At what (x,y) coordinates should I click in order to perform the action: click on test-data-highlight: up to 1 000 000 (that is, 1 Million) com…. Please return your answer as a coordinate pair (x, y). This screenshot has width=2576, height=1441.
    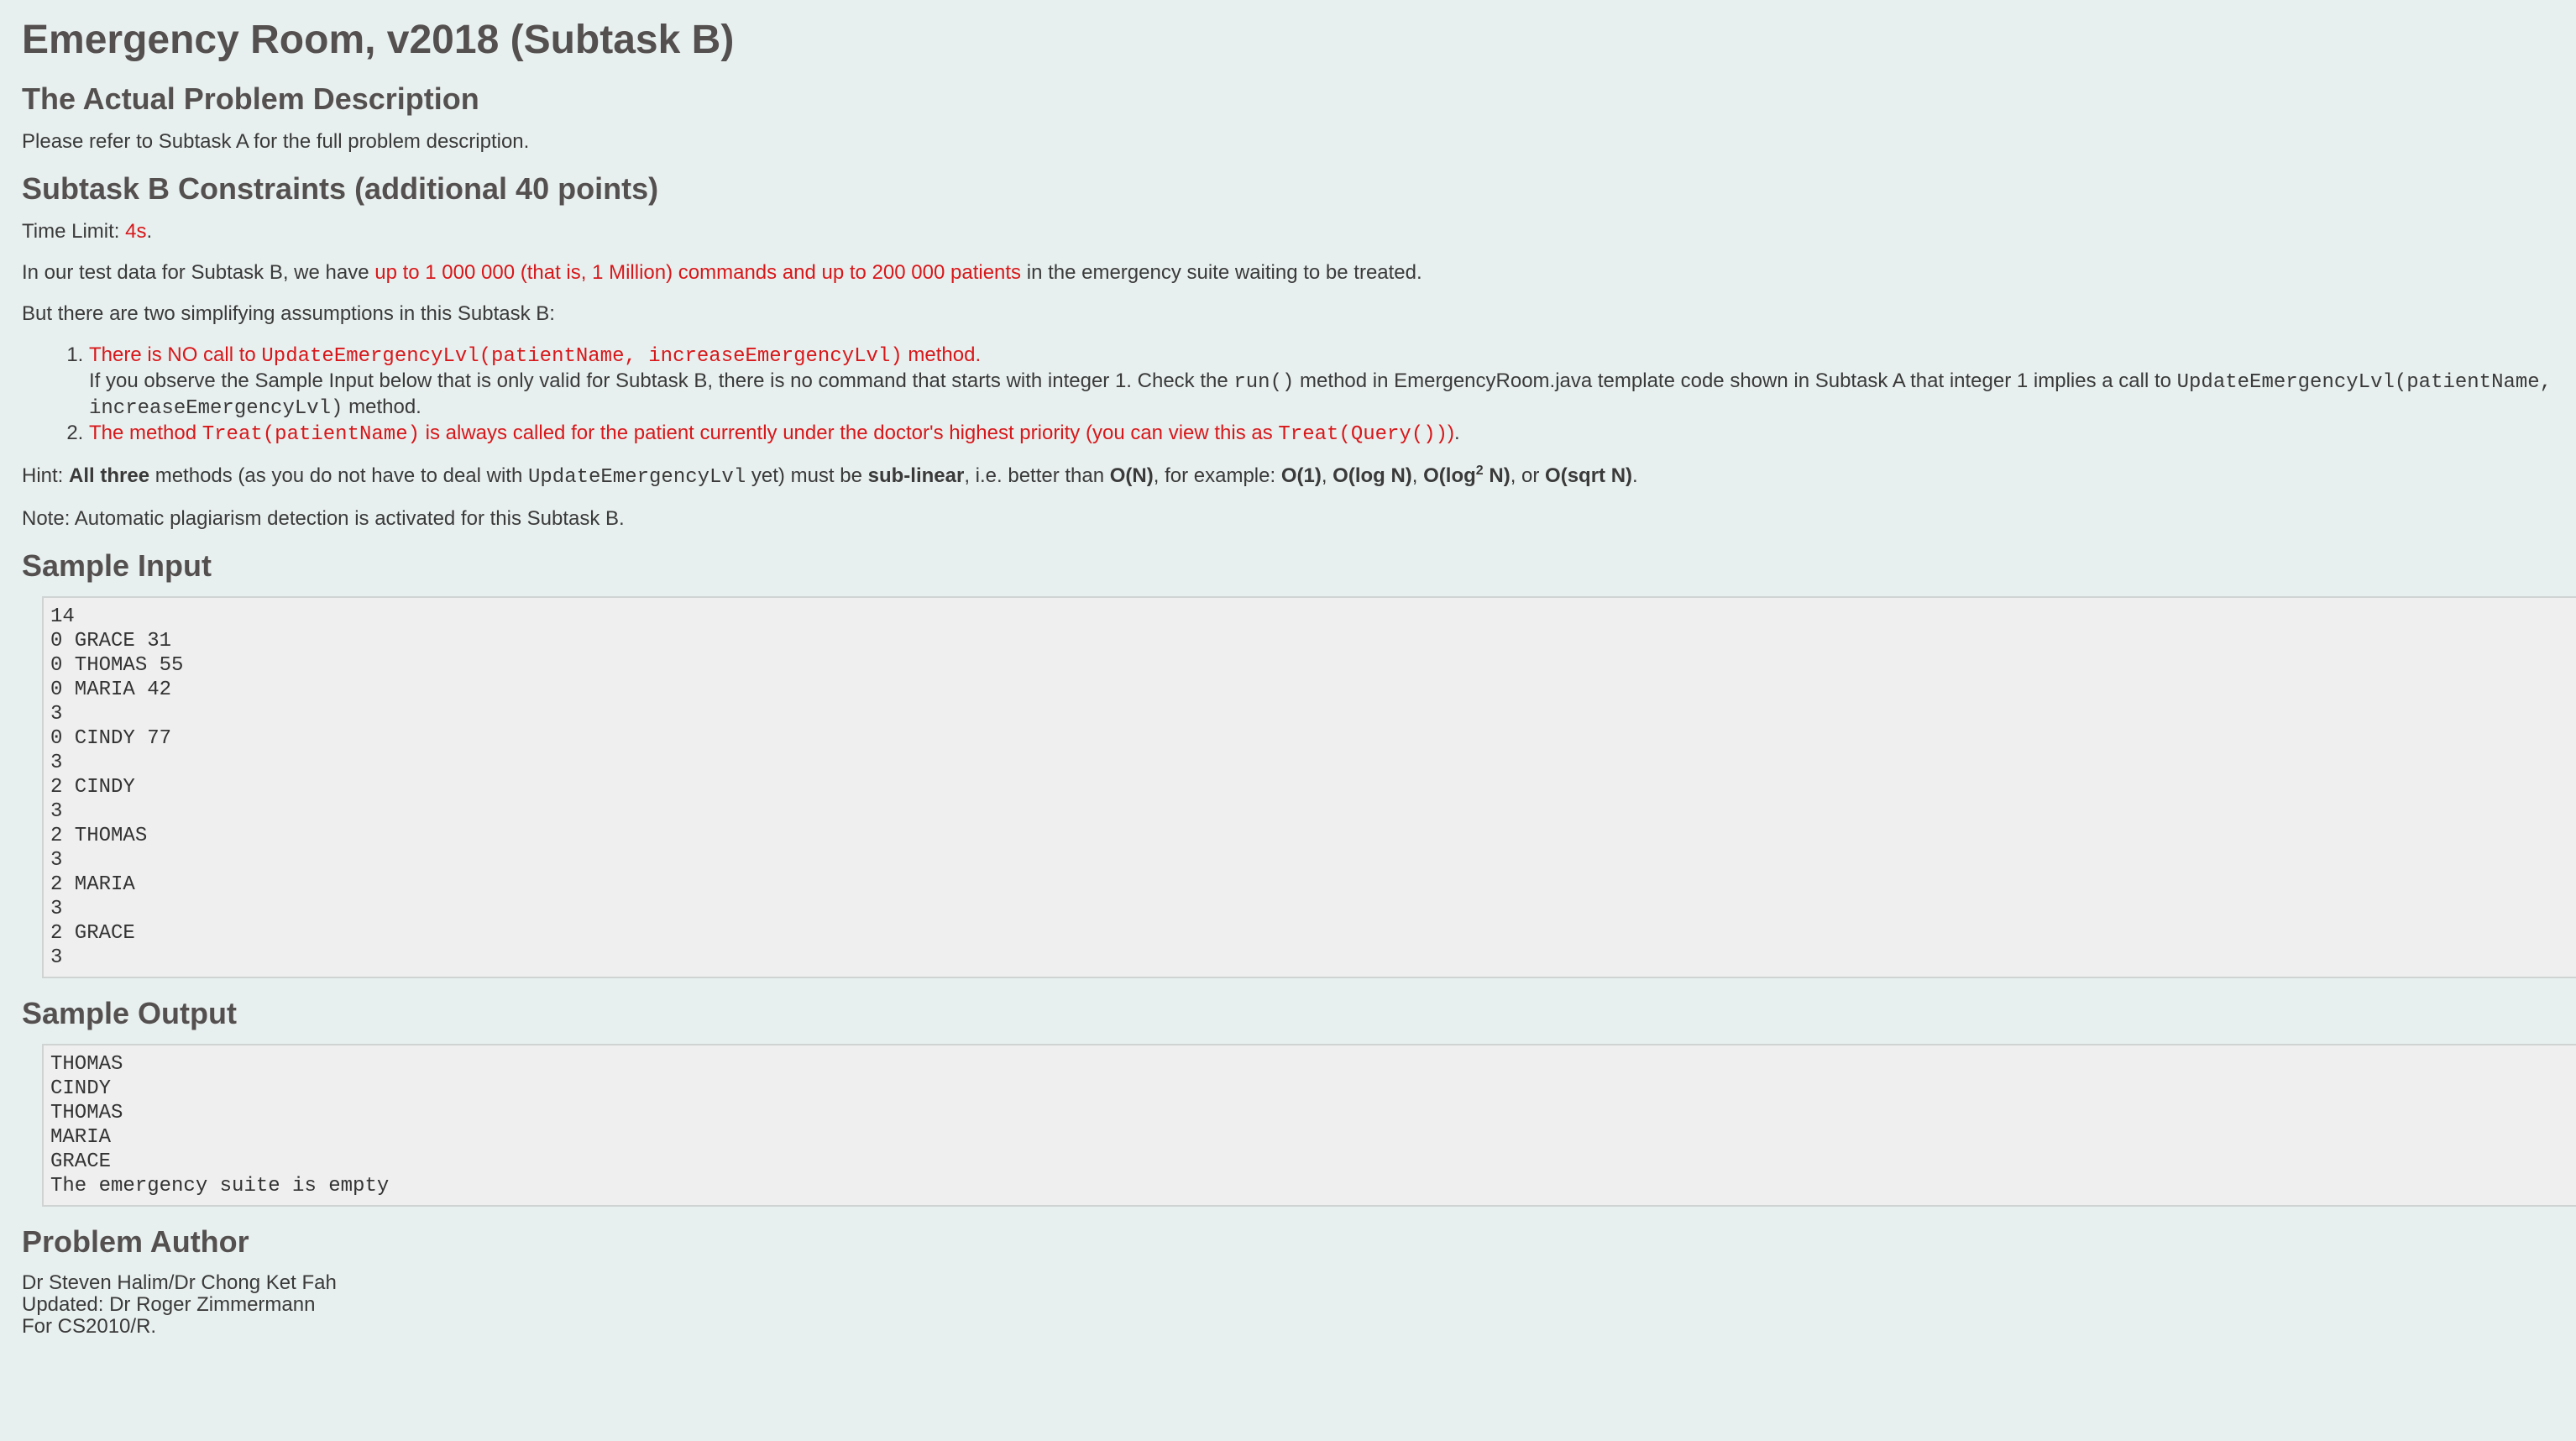
    Looking at the image, I should click on (698, 272).